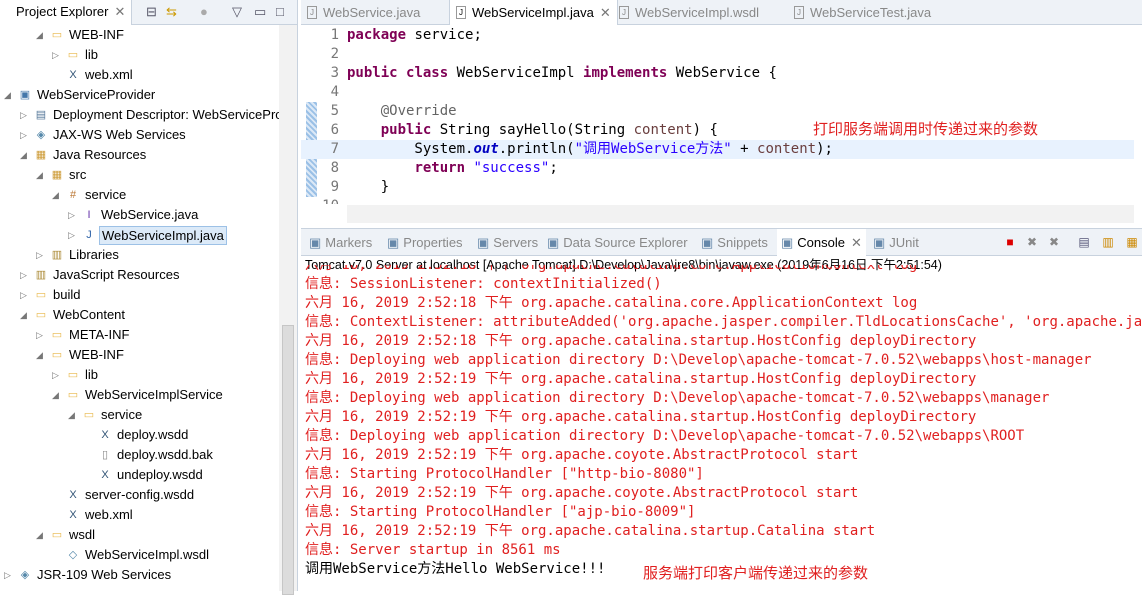  Describe the element at coordinates (139, 335) in the screenshot. I see `tree-item: ▷ ▭ META-INF` at that location.